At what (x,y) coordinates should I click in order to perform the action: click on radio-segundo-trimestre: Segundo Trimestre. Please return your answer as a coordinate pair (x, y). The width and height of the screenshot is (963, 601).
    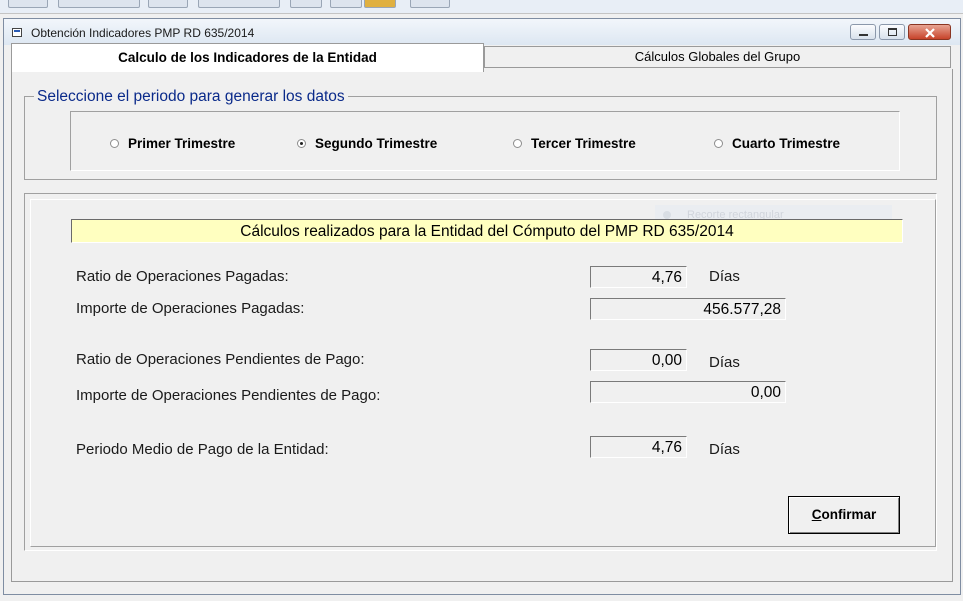
    Looking at the image, I should click on (367, 143).